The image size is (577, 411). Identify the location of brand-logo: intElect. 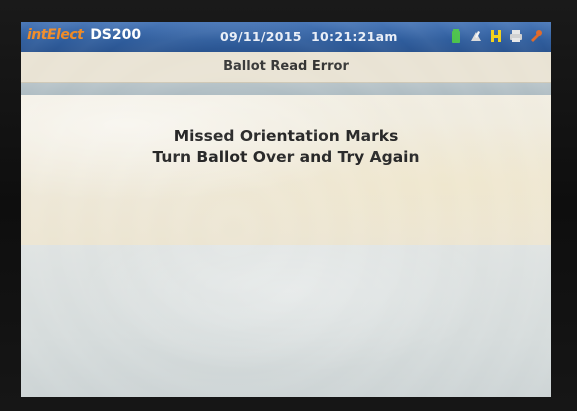
(55, 35).